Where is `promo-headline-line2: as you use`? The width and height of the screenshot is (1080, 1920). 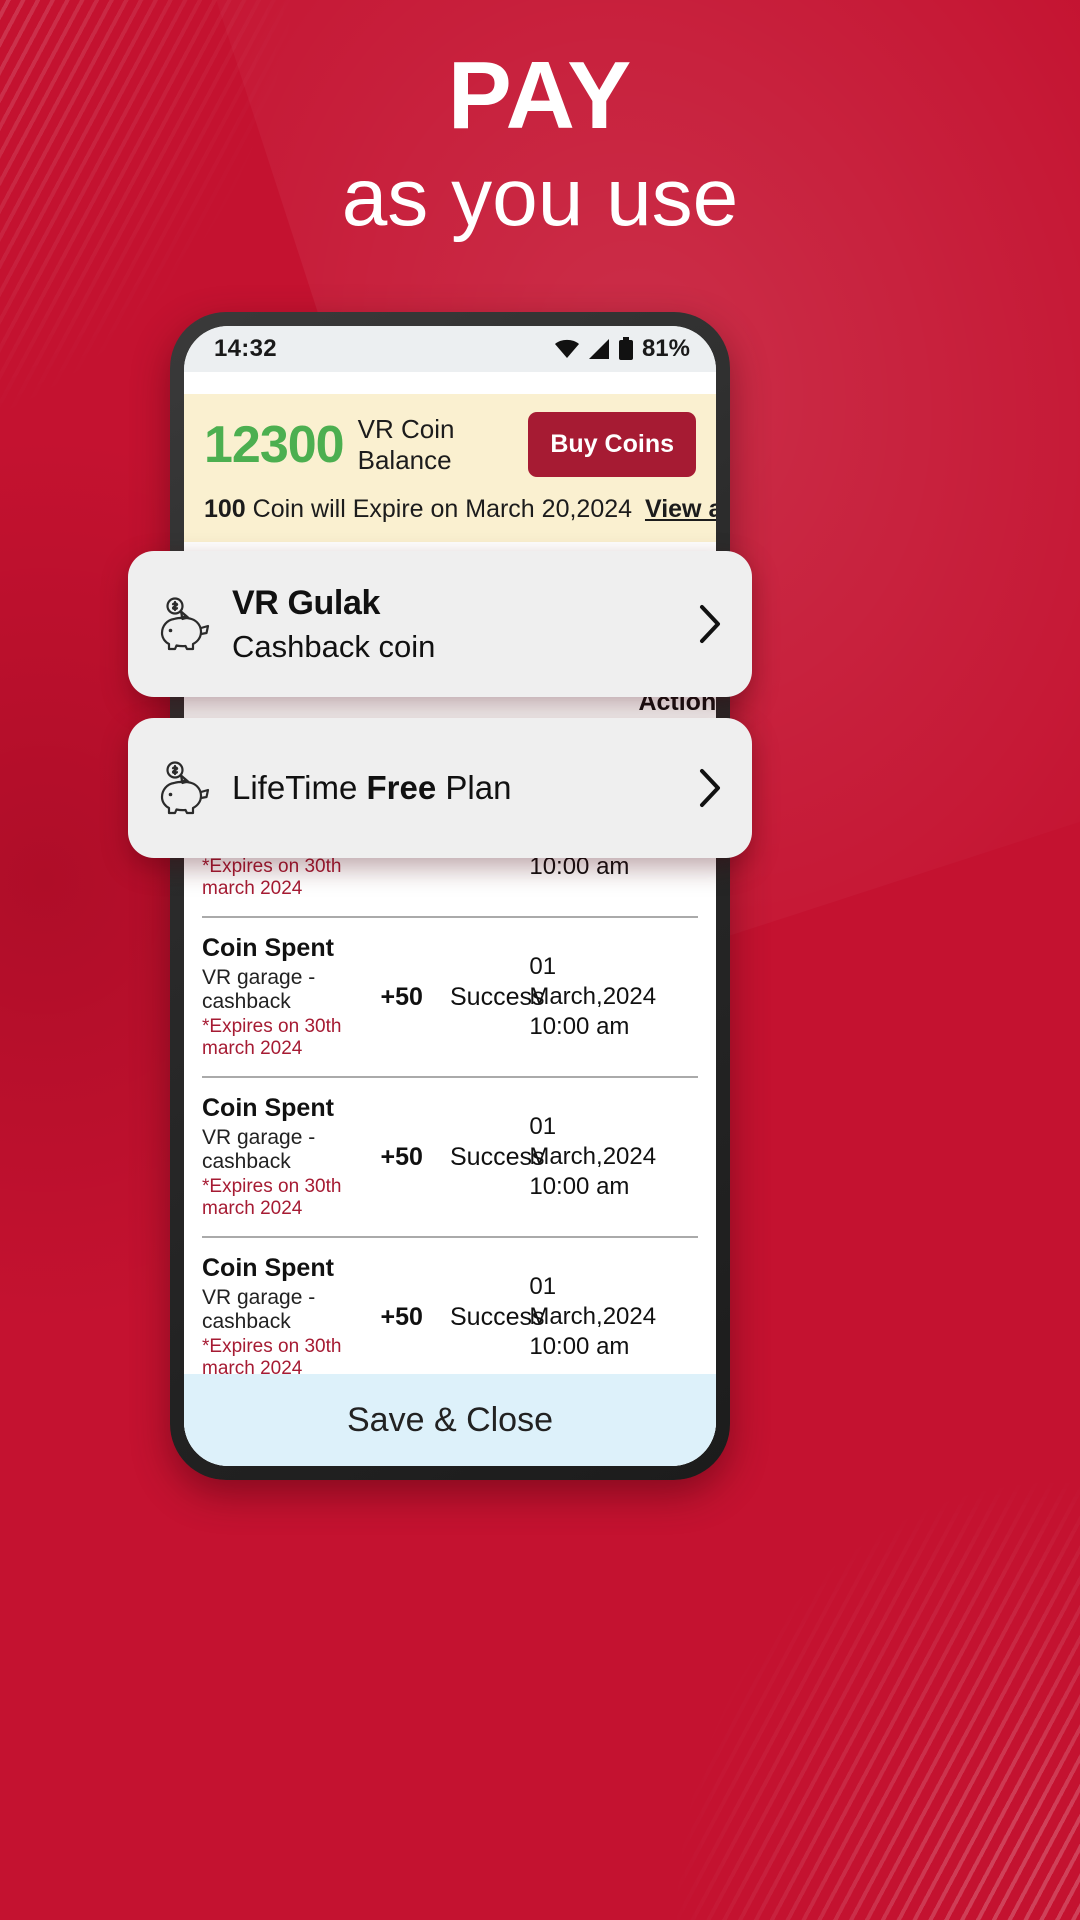 promo-headline-line2: as you use is located at coordinates (540, 197).